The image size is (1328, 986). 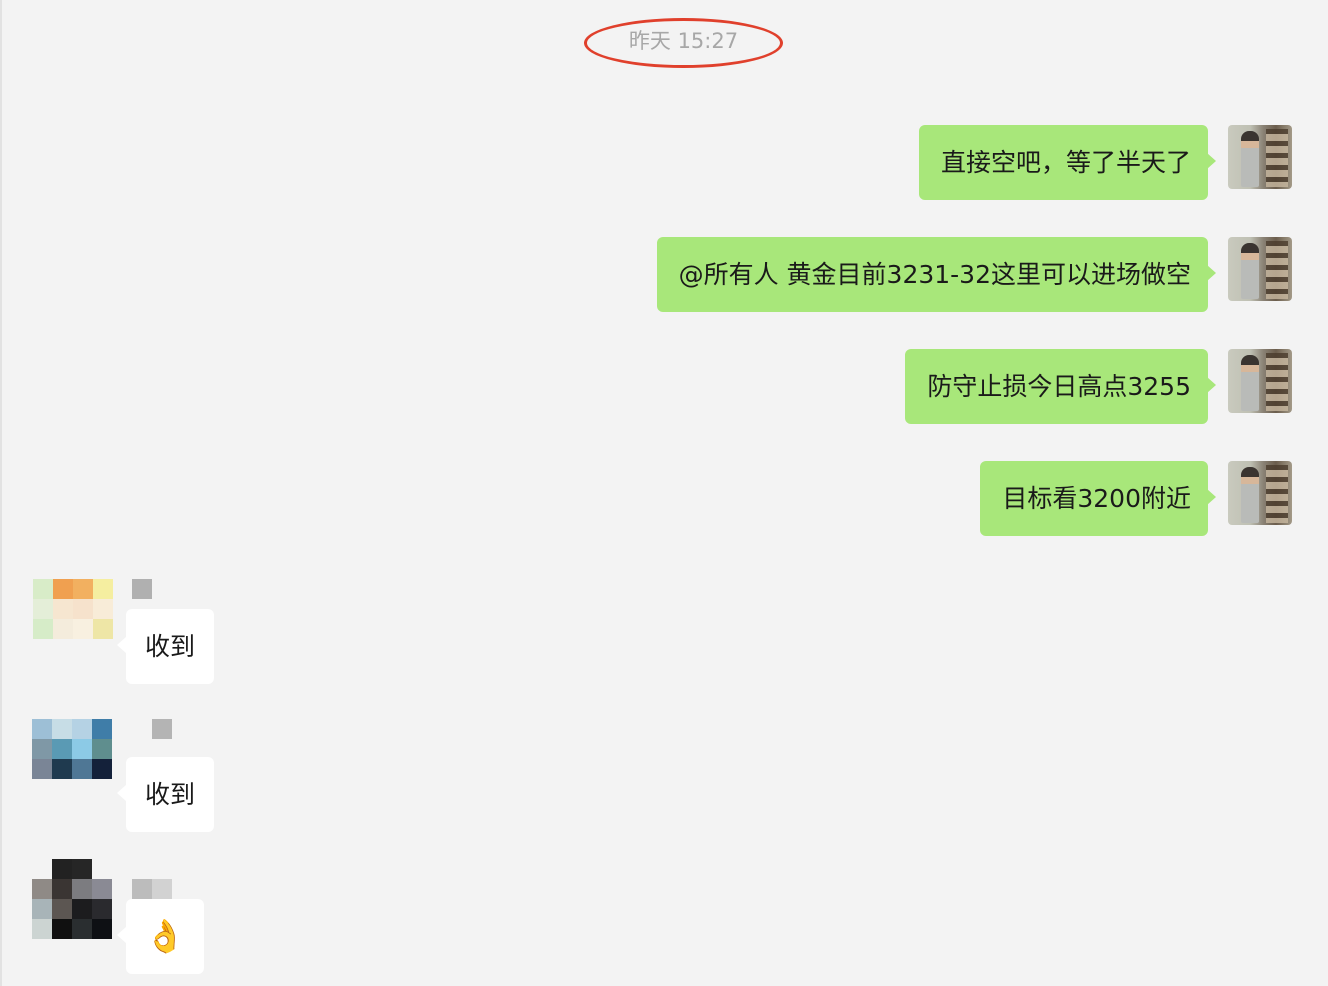 I want to click on outgoing-message: 目标看3200附近, so click(x=1098, y=498).